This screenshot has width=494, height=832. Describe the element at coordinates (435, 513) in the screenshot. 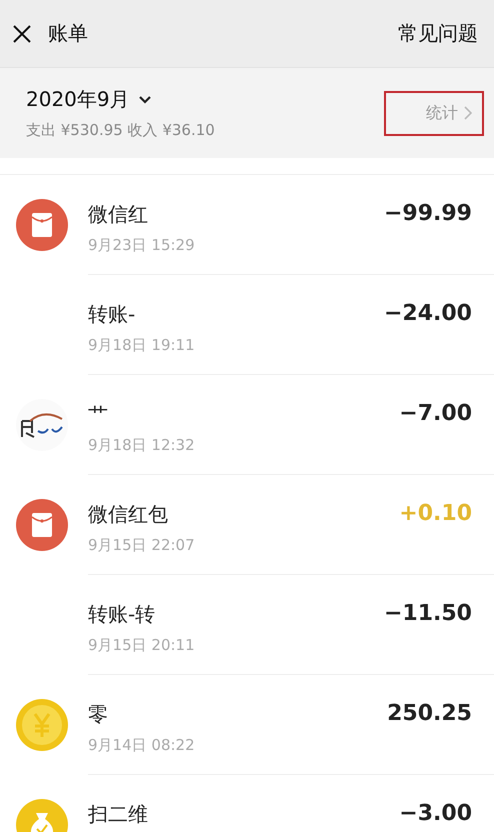

I see `transaction-amount: +0.10` at that location.